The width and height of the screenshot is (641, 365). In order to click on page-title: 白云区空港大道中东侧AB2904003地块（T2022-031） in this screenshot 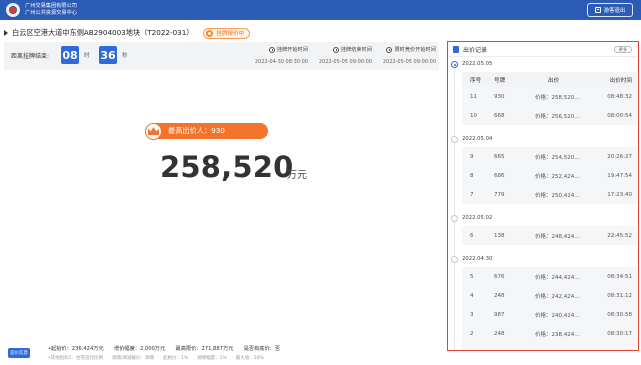, I will do `click(103, 32)`.